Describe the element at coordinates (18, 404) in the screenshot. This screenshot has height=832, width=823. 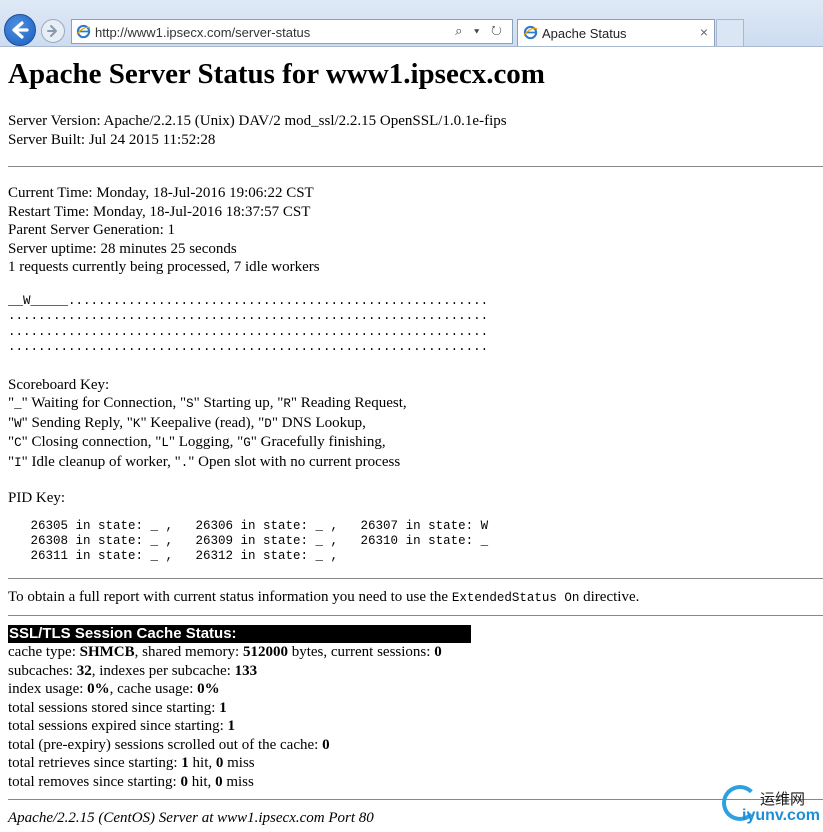
I see `state-code: _` at that location.